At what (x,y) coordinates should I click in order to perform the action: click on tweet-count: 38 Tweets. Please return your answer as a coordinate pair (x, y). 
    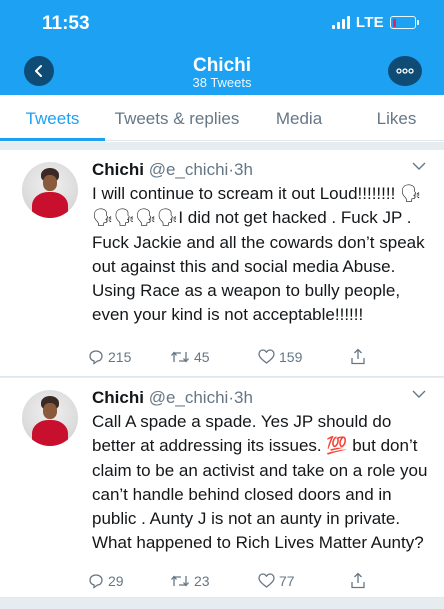
    Looking at the image, I should click on (222, 82).